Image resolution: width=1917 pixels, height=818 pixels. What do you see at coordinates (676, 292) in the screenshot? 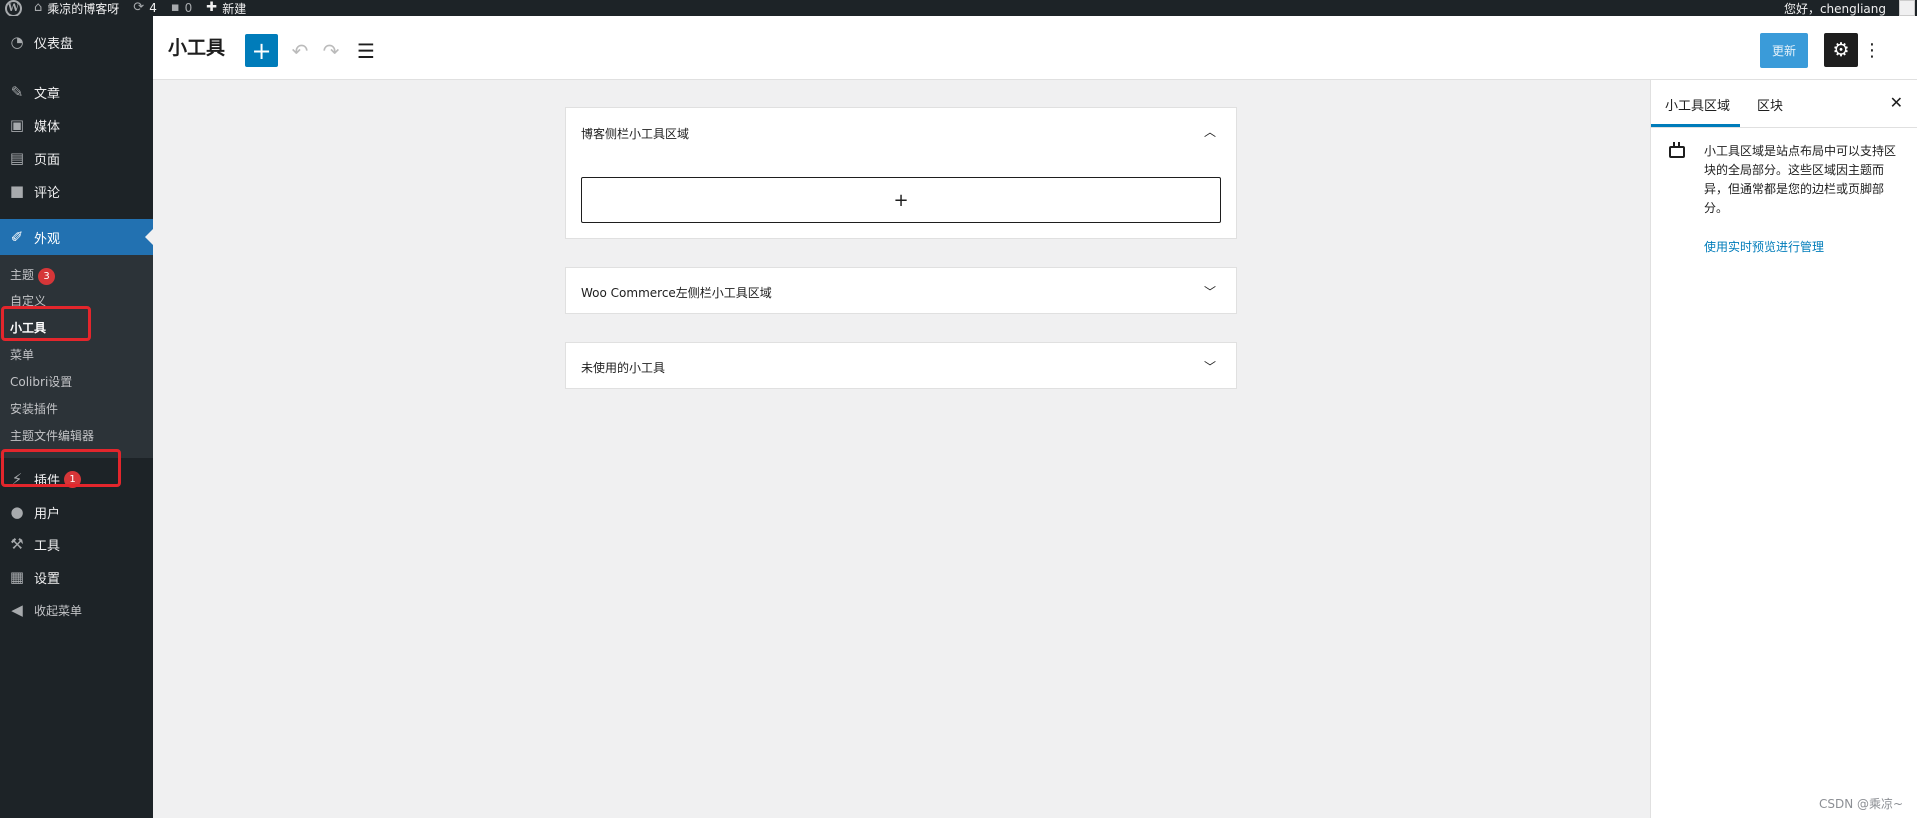
I see `widget-area-title: Woo Commerce左侧栏小工具区域` at bounding box center [676, 292].